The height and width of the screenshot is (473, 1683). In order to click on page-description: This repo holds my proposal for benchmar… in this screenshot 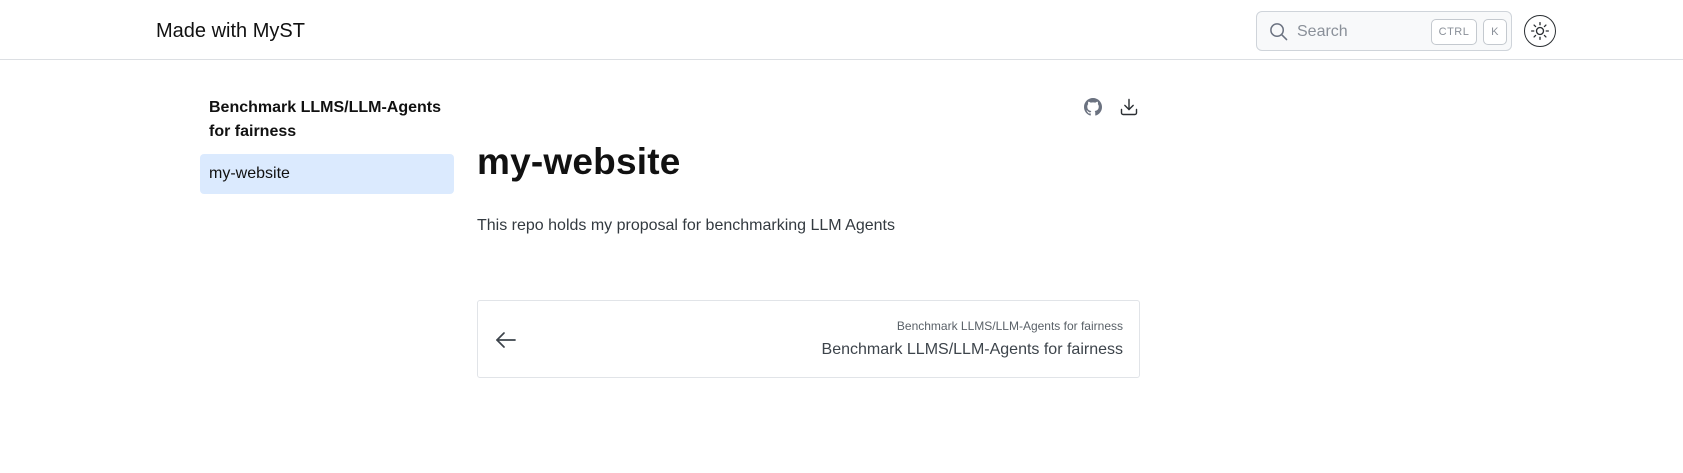, I will do `click(686, 225)`.